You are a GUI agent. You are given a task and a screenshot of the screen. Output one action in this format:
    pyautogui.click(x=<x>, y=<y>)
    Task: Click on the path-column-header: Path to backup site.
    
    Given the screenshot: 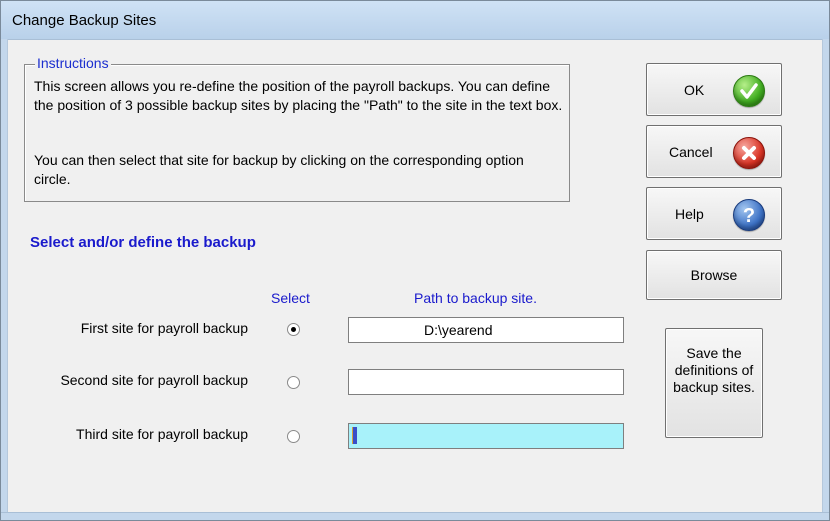 What is the action you would take?
    pyautogui.click(x=475, y=298)
    